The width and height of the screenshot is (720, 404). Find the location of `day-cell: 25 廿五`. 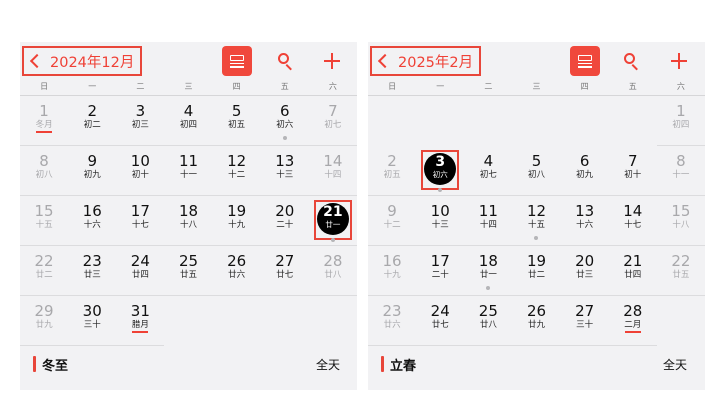

day-cell: 25 廿五 is located at coordinates (188, 271).